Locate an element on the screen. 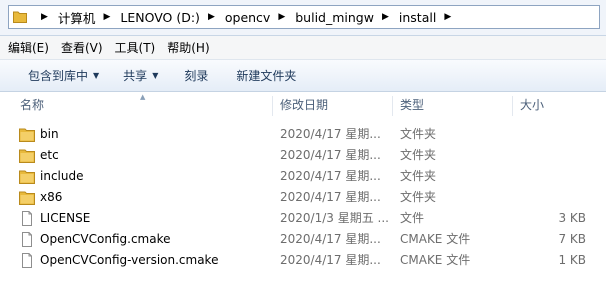 Image resolution: width=606 pixels, height=288 pixels. column-header: ▲ 名称 修改日期 类型 大小 is located at coordinates (303, 105).